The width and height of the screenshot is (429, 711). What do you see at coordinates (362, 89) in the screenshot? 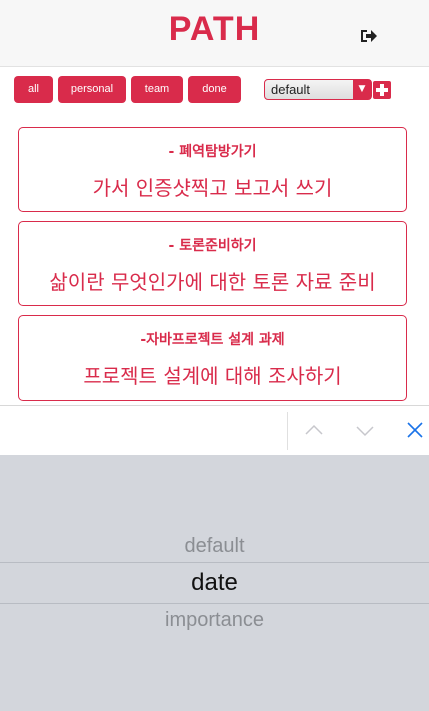
I see `dropdown-arrow-icon: ▼` at bounding box center [362, 89].